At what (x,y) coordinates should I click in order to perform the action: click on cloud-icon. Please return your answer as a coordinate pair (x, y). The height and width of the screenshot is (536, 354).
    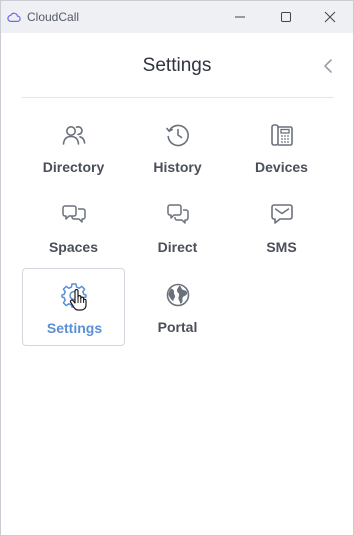
    Looking at the image, I should click on (14, 17).